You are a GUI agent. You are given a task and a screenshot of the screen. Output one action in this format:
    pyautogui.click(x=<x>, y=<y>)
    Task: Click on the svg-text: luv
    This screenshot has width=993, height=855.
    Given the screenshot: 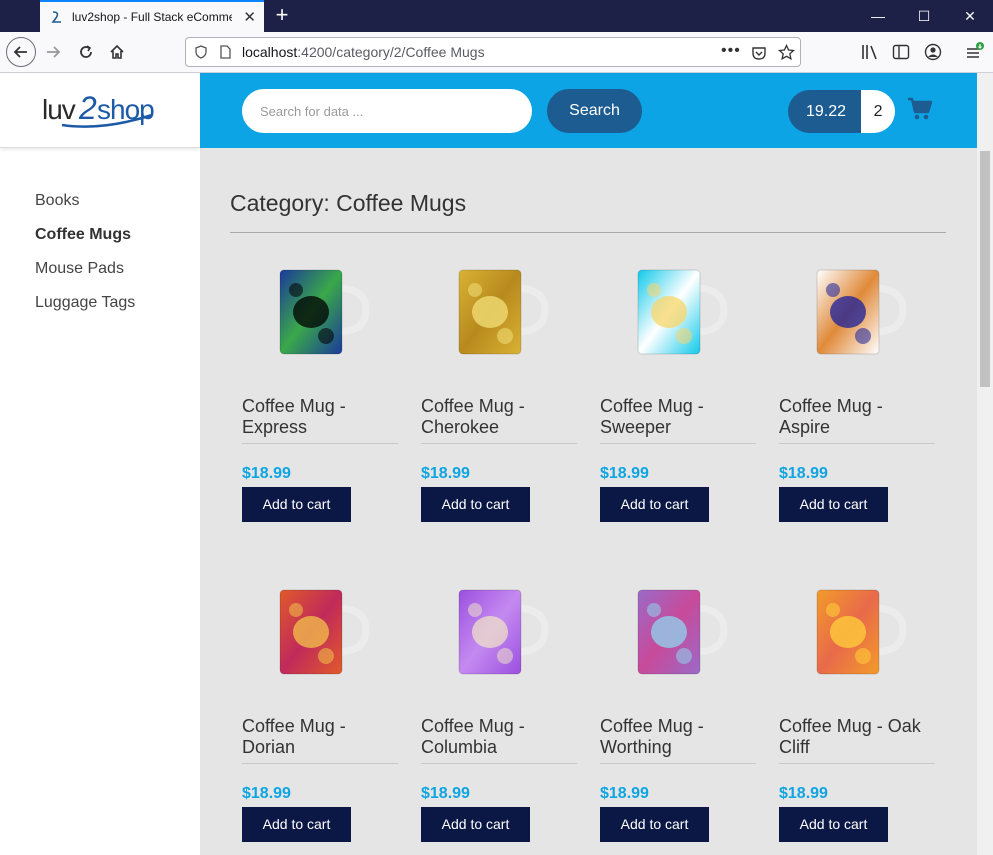 What is the action you would take?
    pyautogui.click(x=59, y=109)
    